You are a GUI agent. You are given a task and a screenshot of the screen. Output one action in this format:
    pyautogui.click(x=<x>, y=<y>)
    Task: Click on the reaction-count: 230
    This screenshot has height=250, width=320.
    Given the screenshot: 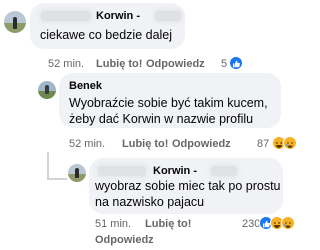 What is the action you would take?
    pyautogui.click(x=251, y=224)
    